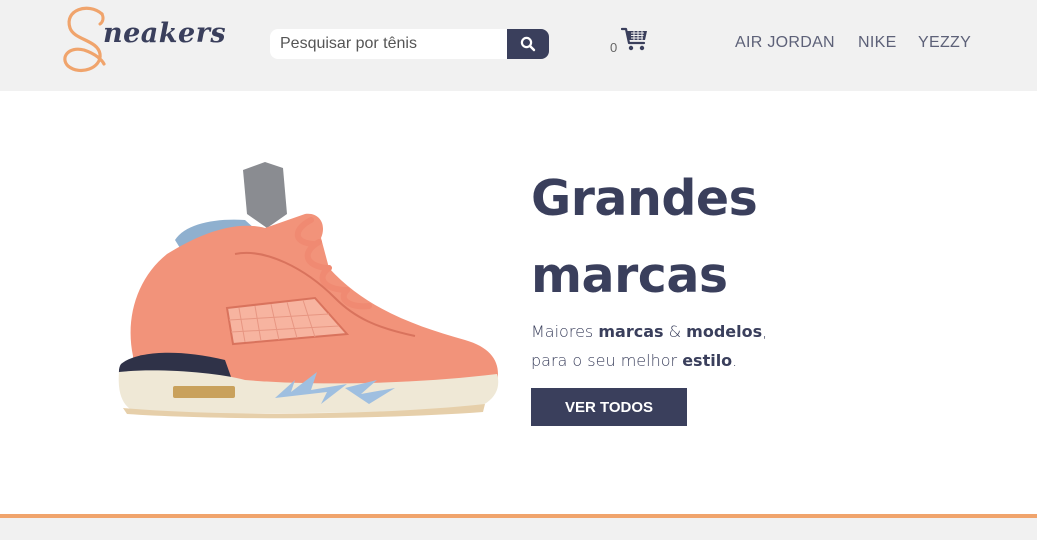 The width and height of the screenshot is (1037, 540). I want to click on search-icon, so click(528, 44).